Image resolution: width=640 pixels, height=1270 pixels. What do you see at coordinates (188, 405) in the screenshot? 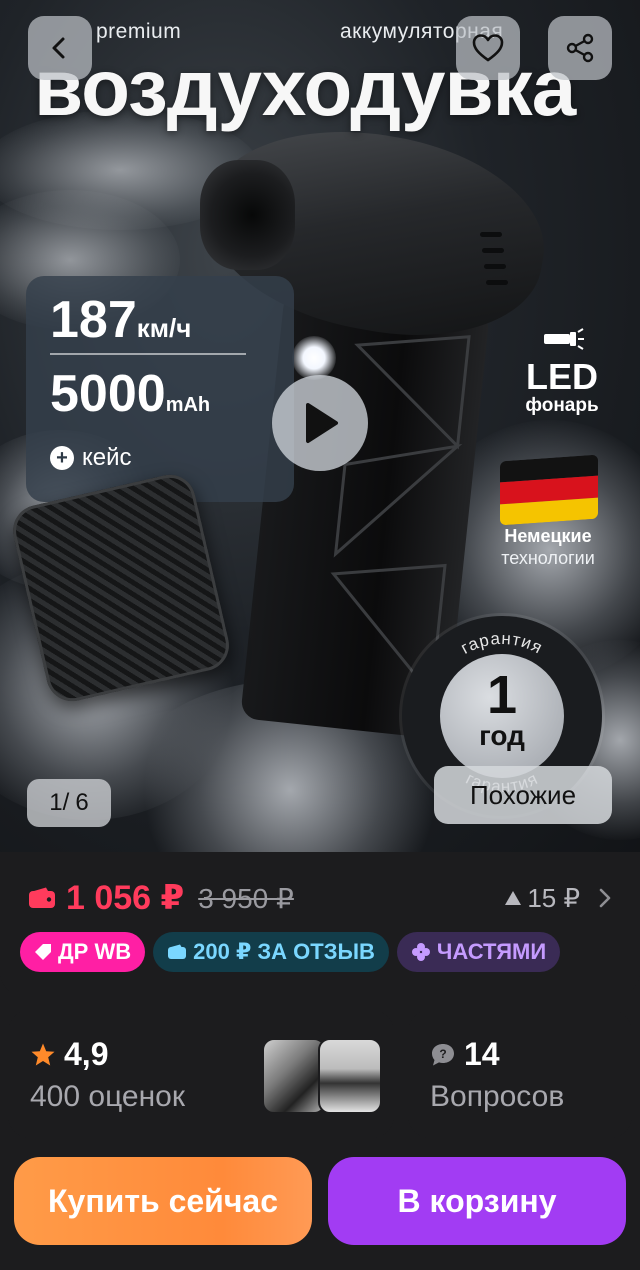
I see `battery-unit: mAh` at bounding box center [188, 405].